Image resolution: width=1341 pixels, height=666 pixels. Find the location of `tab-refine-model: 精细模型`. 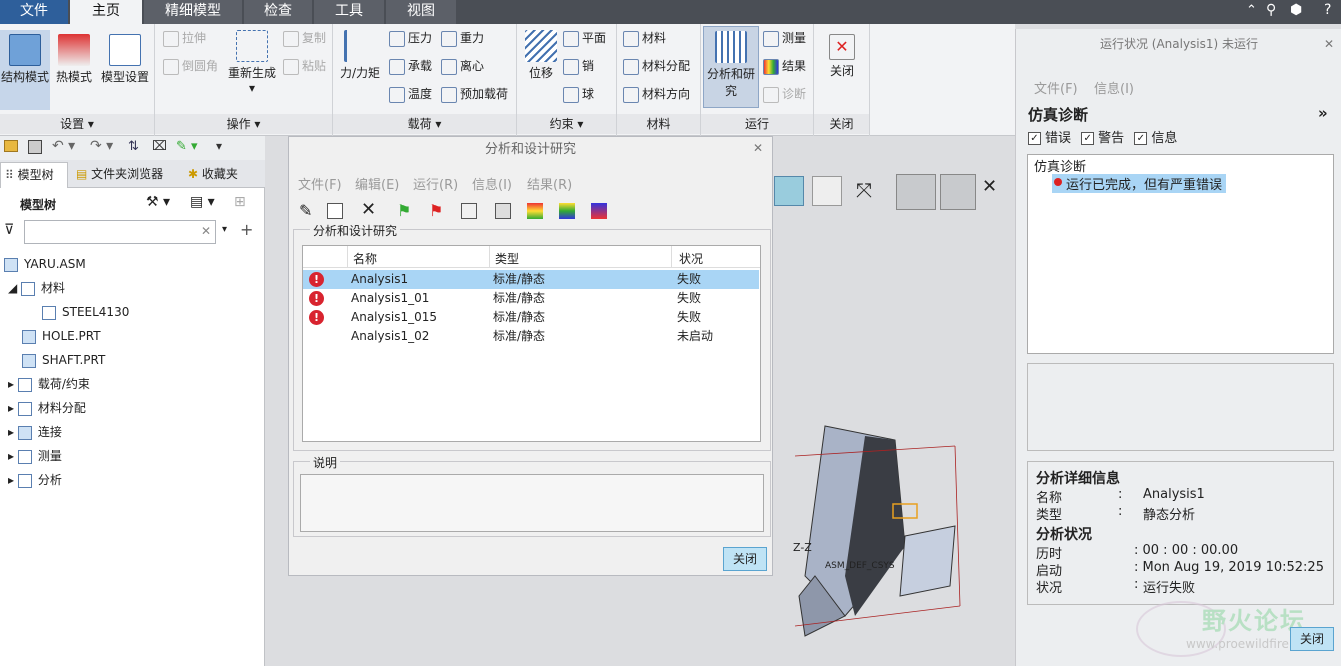

tab-refine-model: 精细模型 is located at coordinates (193, 12).